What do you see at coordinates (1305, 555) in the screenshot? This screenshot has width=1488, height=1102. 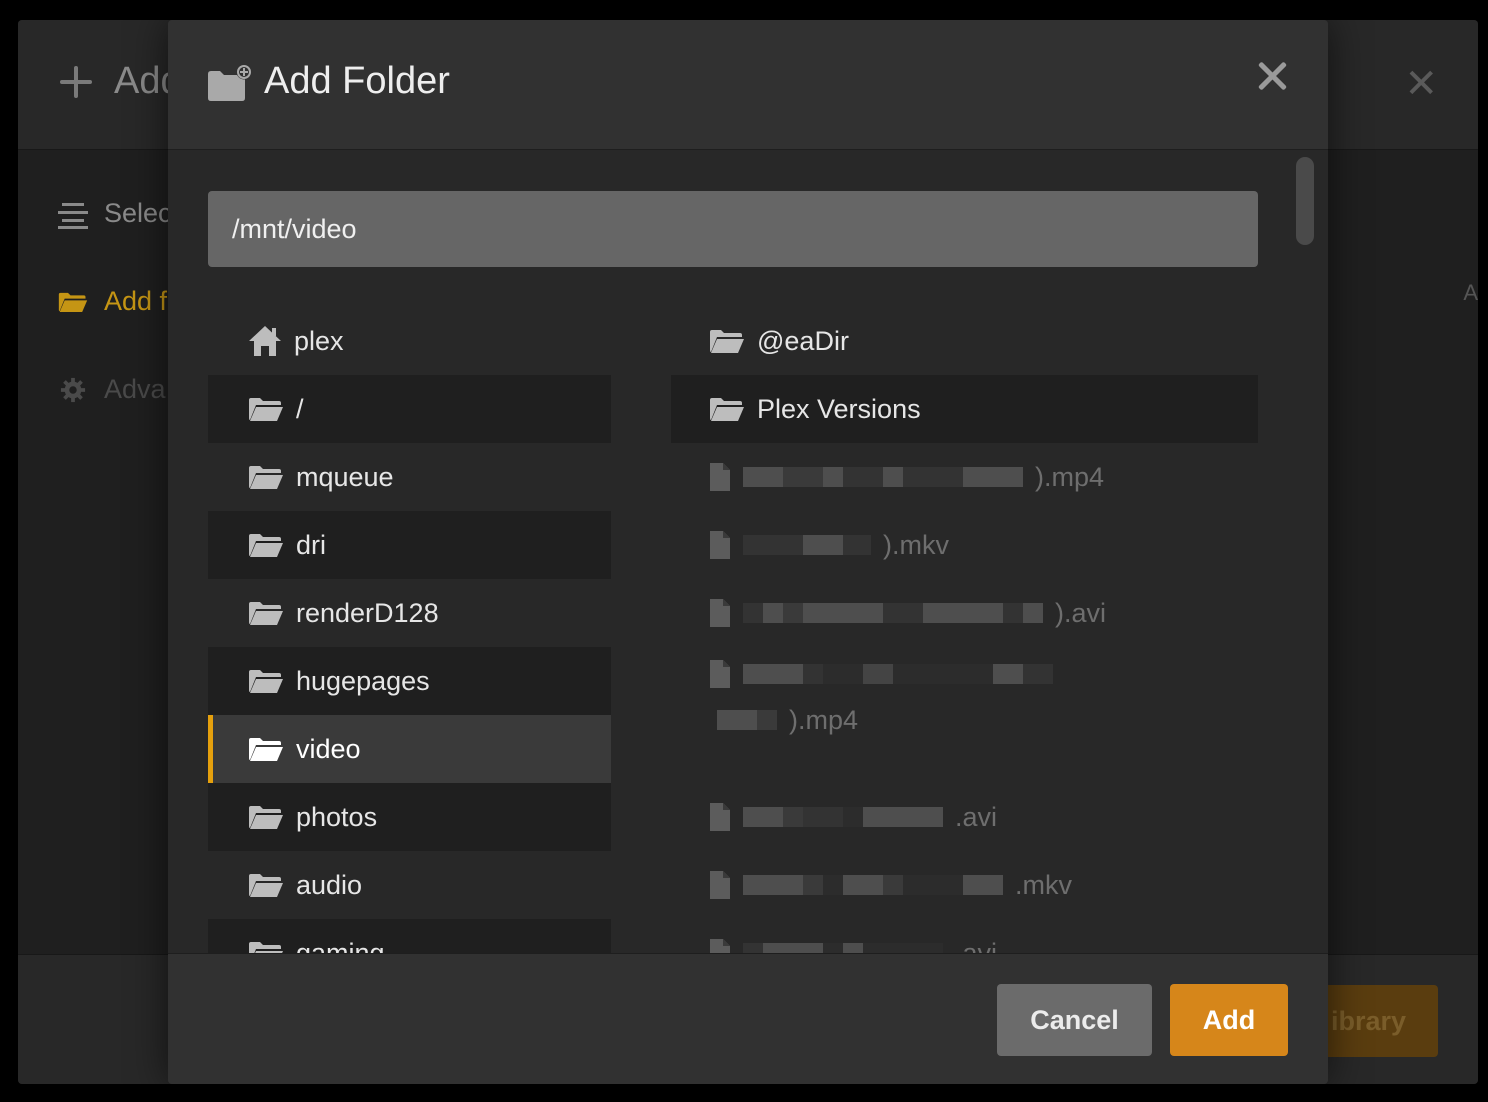 I see `scrollbar` at bounding box center [1305, 555].